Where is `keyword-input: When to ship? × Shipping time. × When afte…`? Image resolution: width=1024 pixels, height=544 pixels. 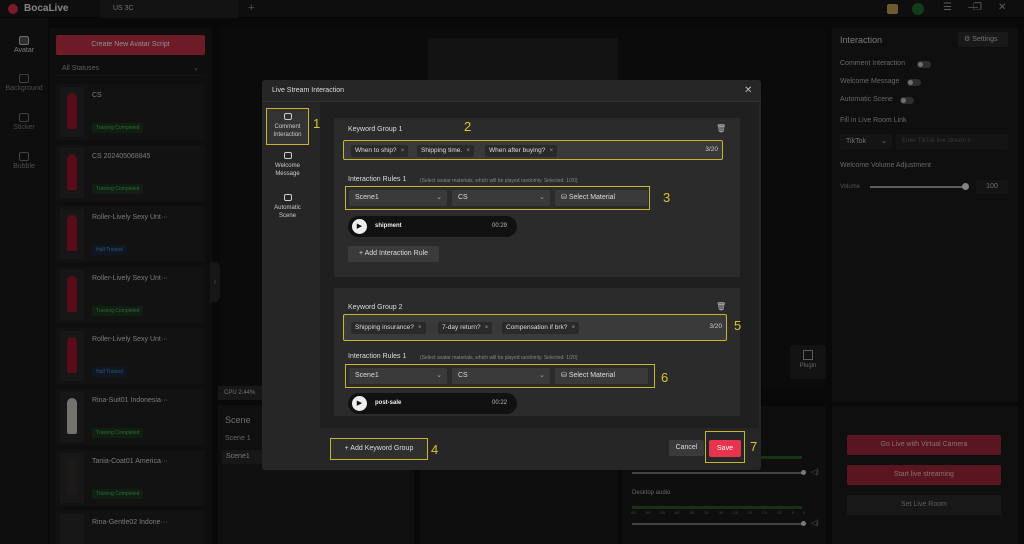
keyword-input: When to ship? × Shipping time. × When afte… is located at coordinates (533, 150).